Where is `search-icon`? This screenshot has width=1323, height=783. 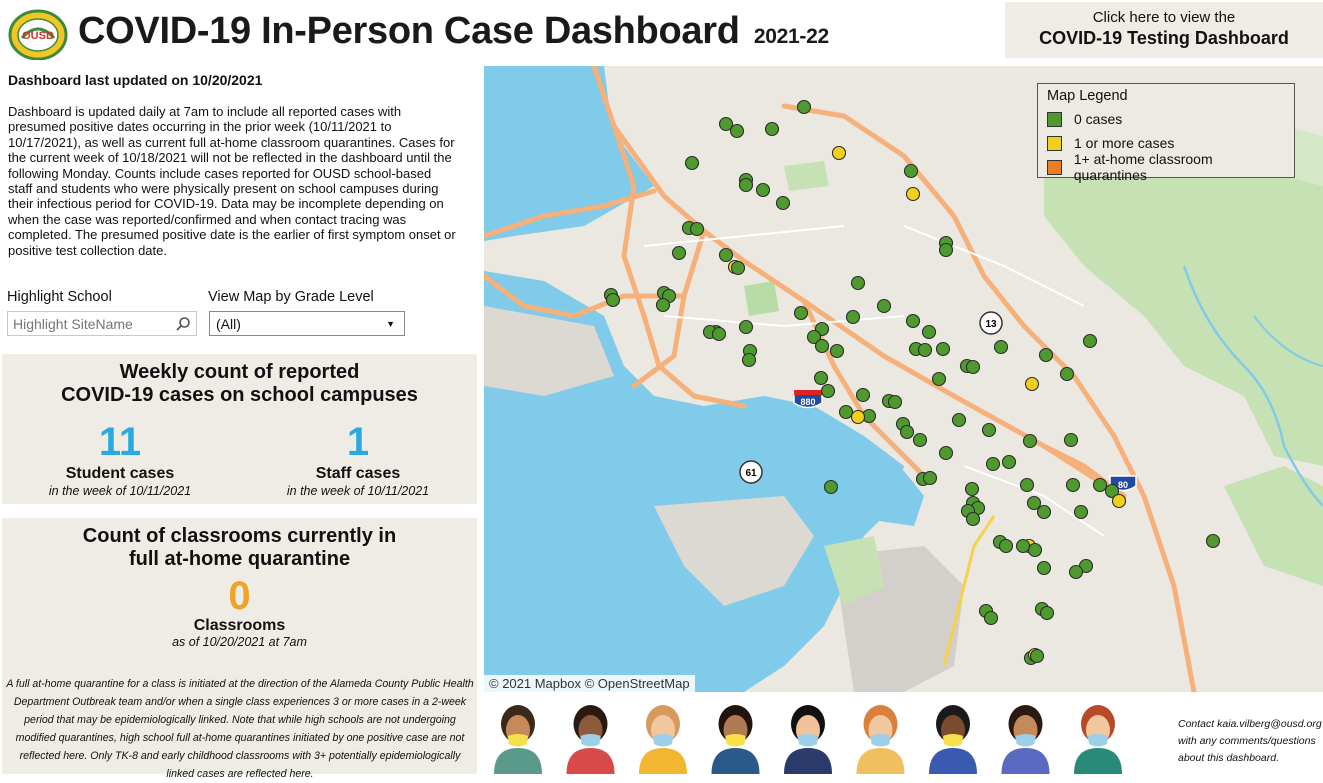
search-icon is located at coordinates (183, 324).